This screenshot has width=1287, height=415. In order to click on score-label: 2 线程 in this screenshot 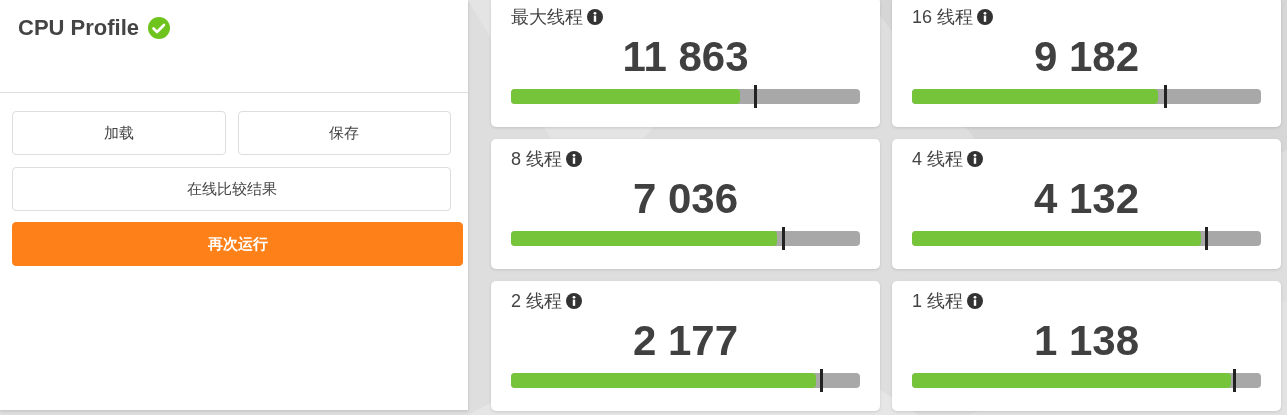, I will do `click(536, 301)`.